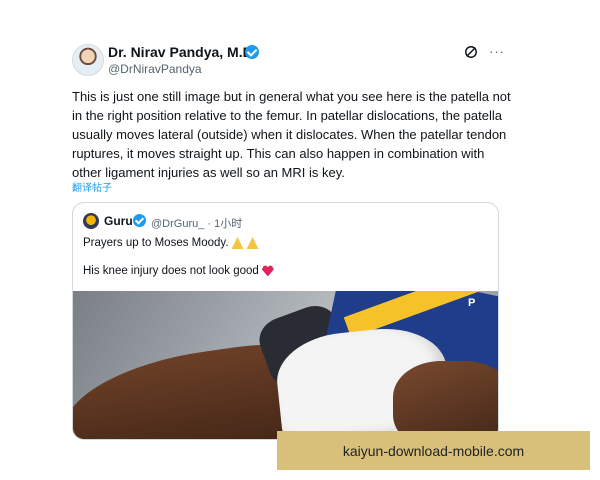 This screenshot has width=600, height=480. I want to click on translate-link: 翻译帖子, so click(92, 186).